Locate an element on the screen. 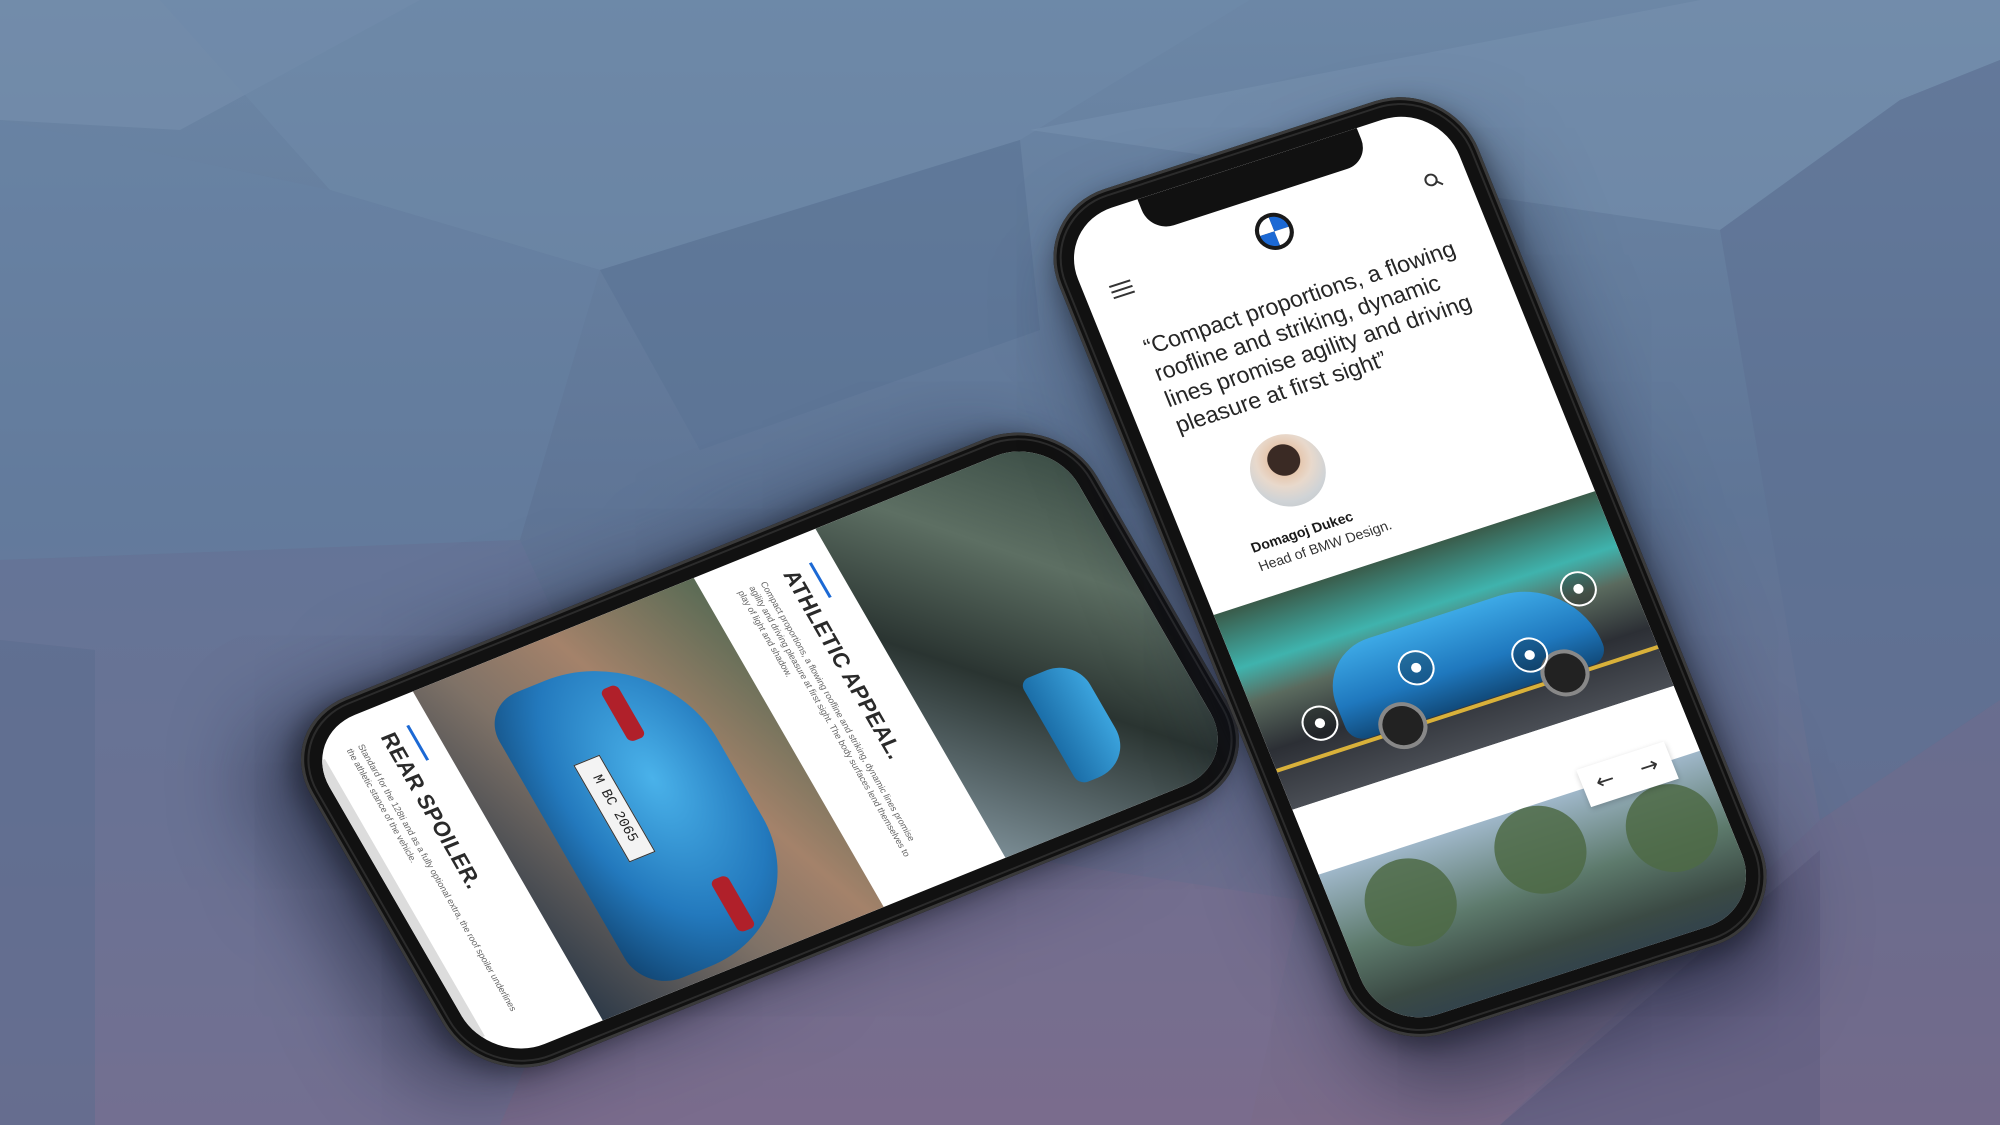  menu-icon is located at coordinates (1122, 289).